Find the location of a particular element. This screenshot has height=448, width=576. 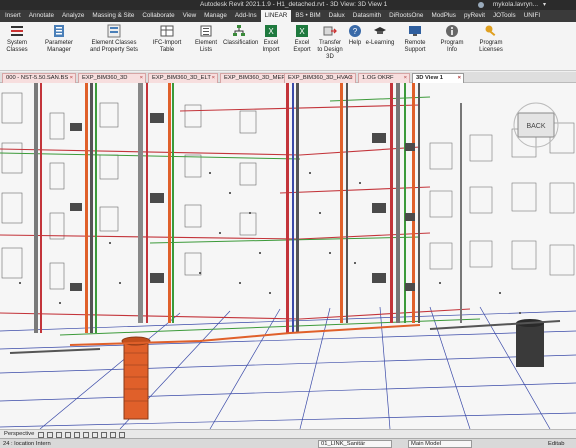

element-lists-button: Element Lists is located at coordinates (206, 39).